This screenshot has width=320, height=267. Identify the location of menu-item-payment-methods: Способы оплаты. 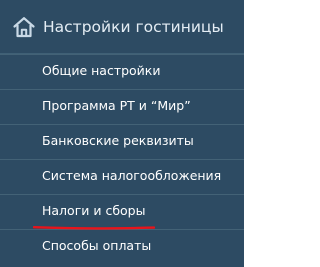
(122, 246).